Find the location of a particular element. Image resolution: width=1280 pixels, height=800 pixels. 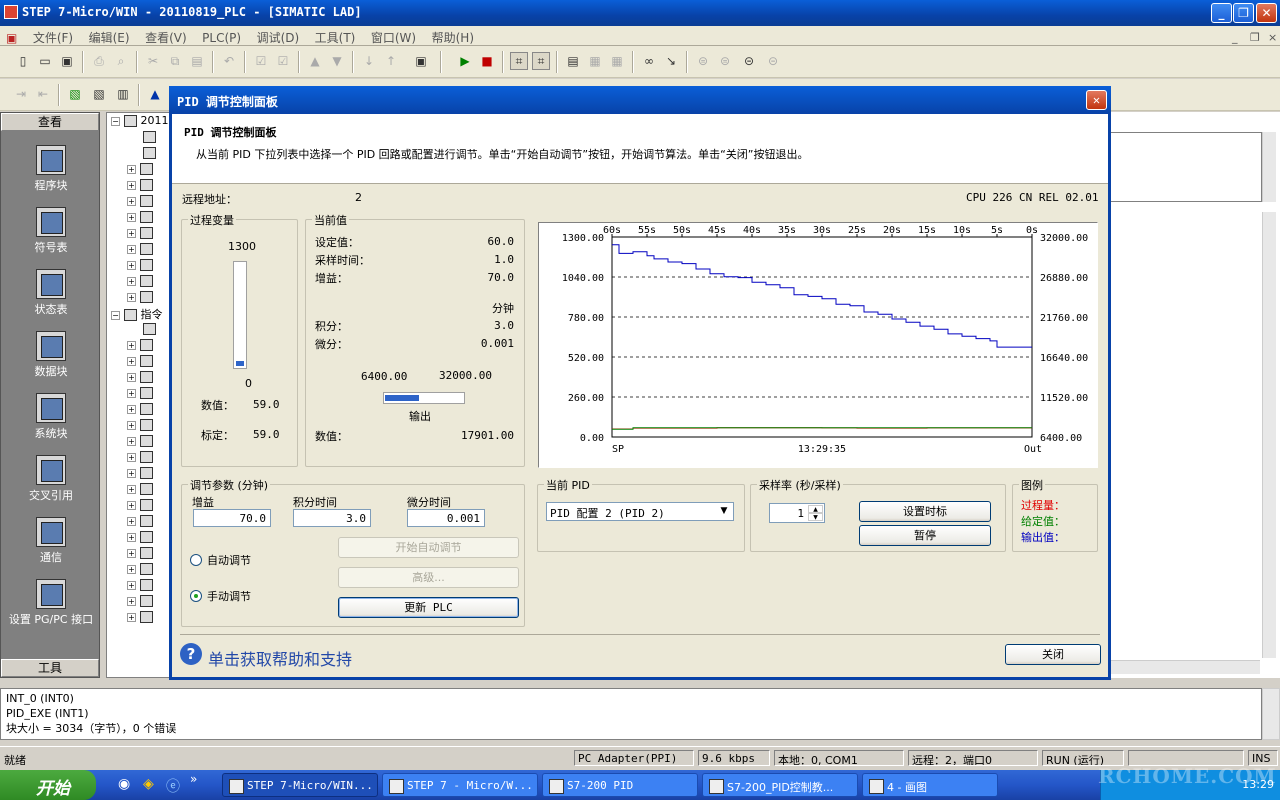

update-plc-button: 更新 PLC is located at coordinates (428, 607).